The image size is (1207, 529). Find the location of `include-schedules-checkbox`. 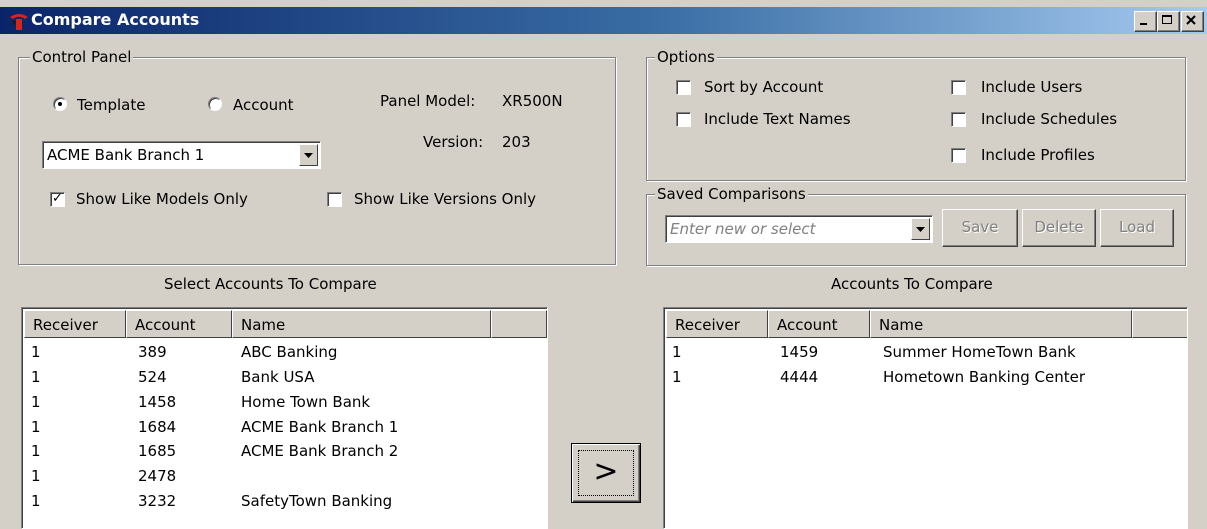

include-schedules-checkbox is located at coordinates (958, 119).